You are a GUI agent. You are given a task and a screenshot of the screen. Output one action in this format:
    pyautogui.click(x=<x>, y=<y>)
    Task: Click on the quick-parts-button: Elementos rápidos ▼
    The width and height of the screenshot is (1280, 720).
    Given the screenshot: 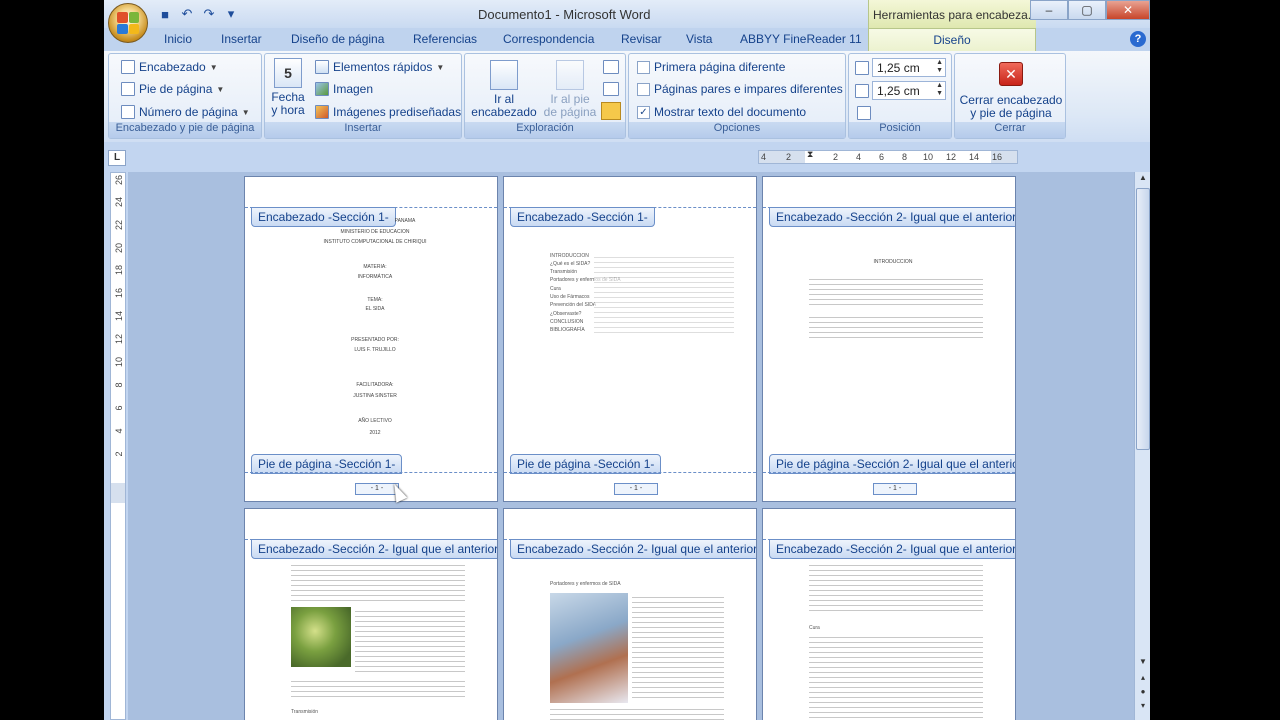 What is the action you would take?
    pyautogui.click(x=379, y=67)
    